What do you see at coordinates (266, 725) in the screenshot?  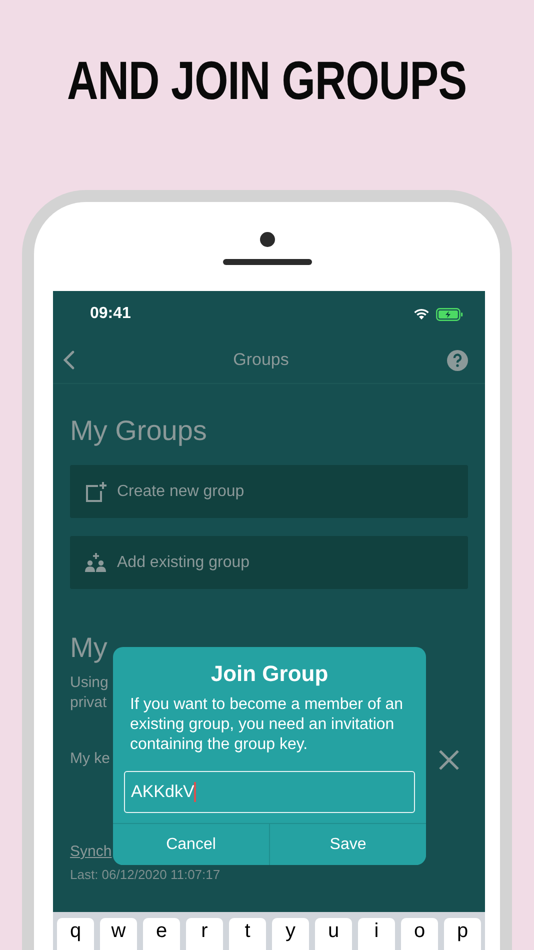 I see `dialog-message: If you want to become a member of an existing group, you need an invitation containing the group key.` at bounding box center [266, 725].